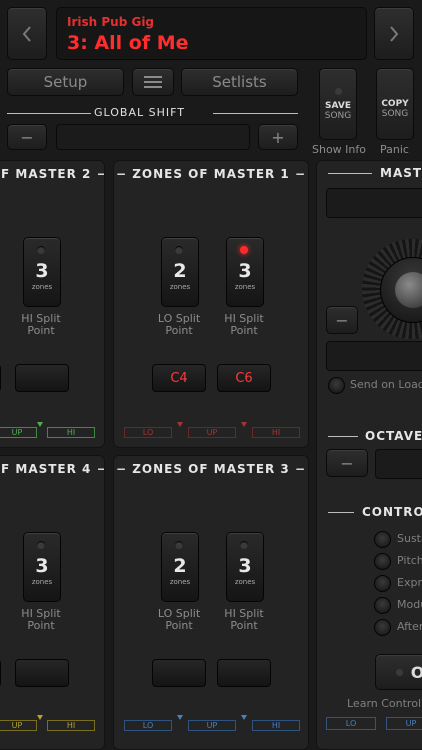 The image size is (422, 750). I want to click on global-shift-plus-button: +, so click(278, 137).